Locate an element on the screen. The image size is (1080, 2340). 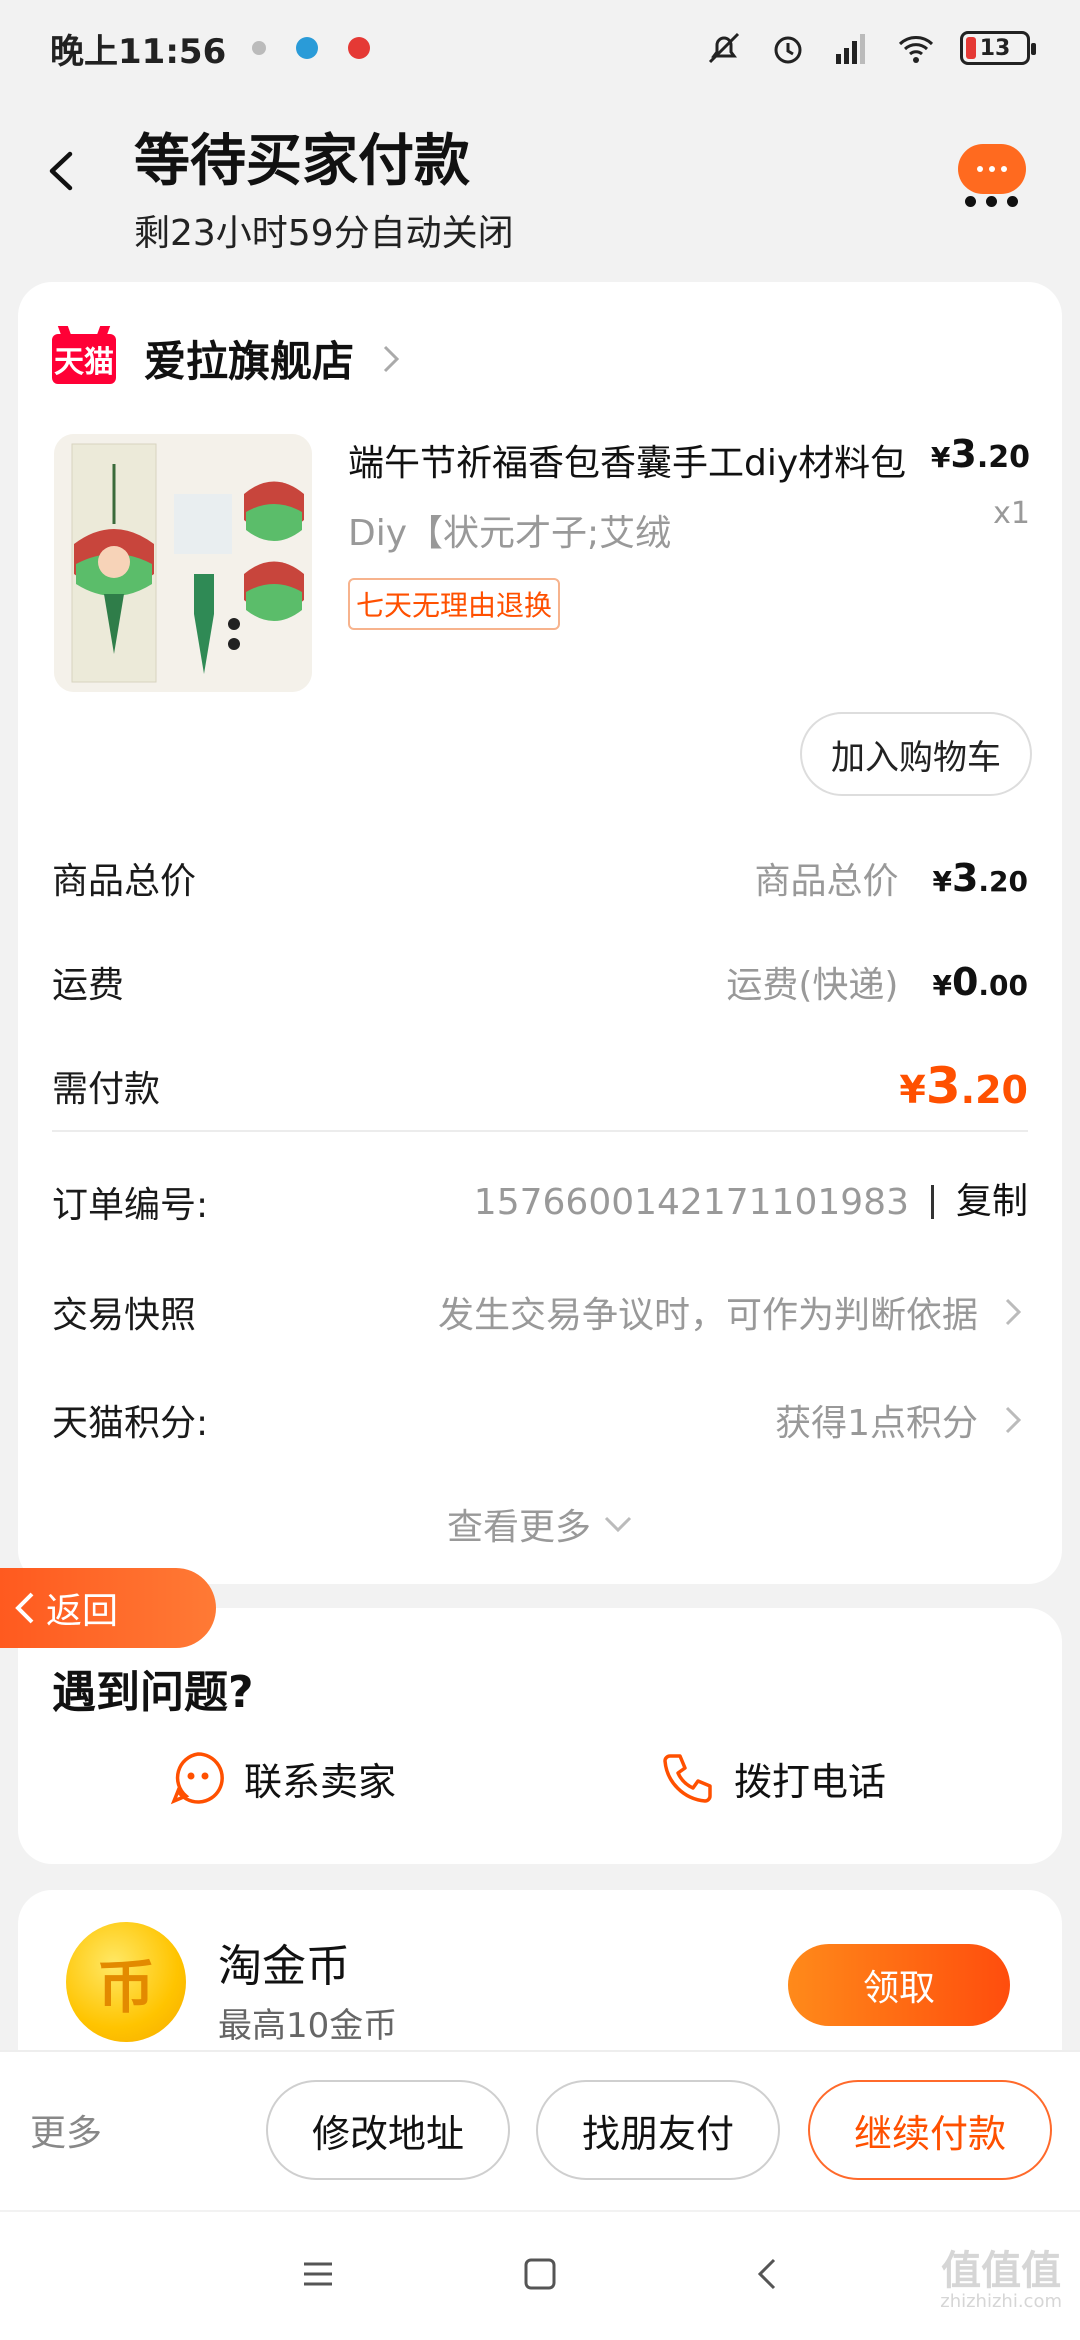
gold-coin-icon: 币 is located at coordinates (126, 1982).